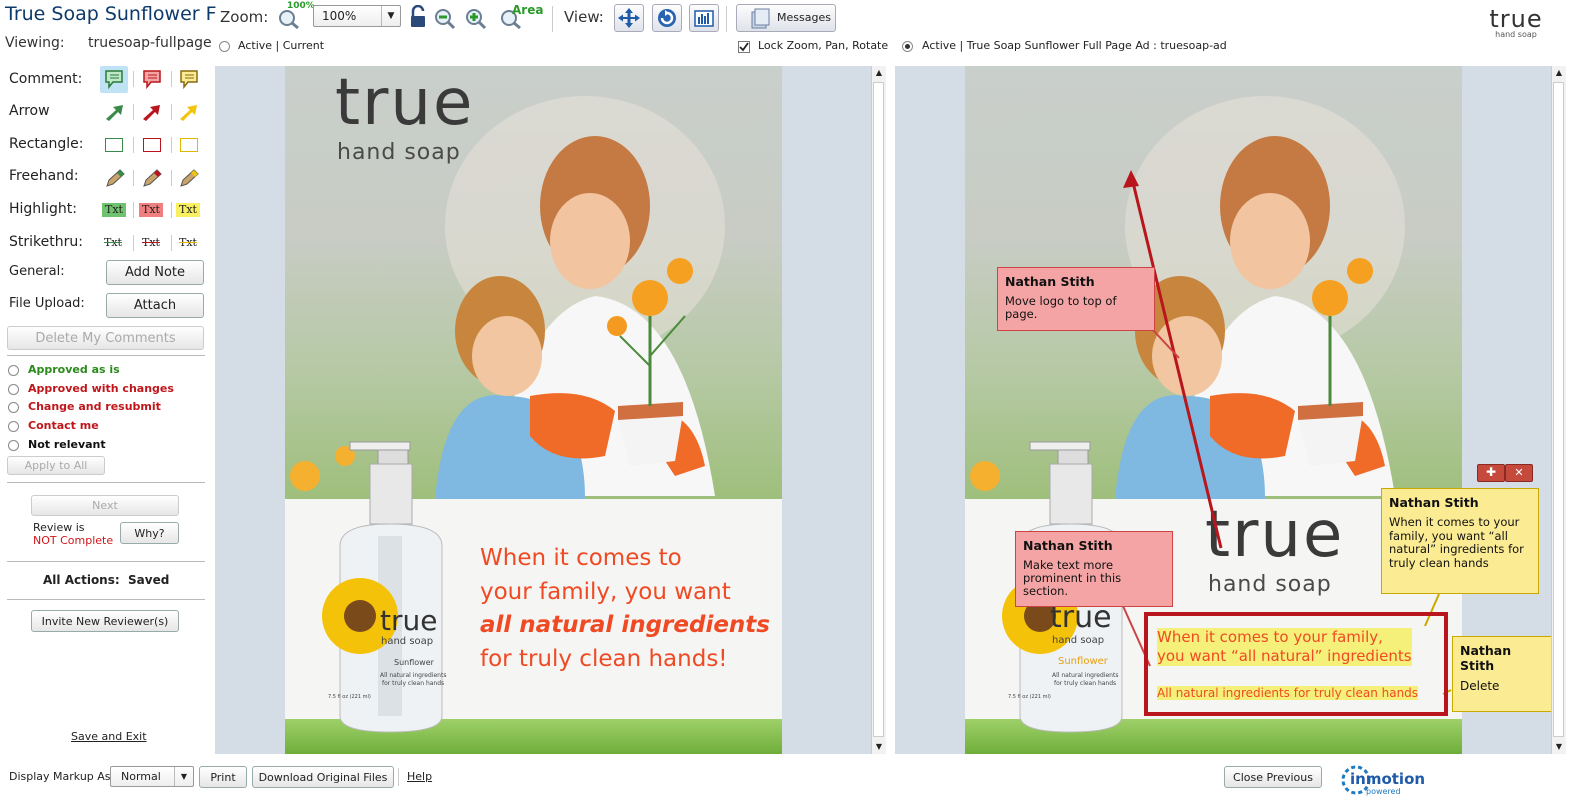 The height and width of the screenshot is (808, 1588). What do you see at coordinates (476, 19) in the screenshot?
I see `zoom-in-icon` at bounding box center [476, 19].